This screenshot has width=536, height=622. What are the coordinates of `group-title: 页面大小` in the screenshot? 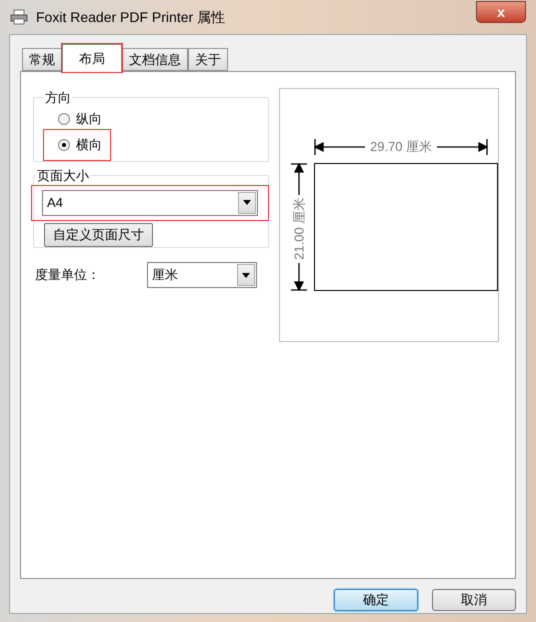 It's located at (63, 176).